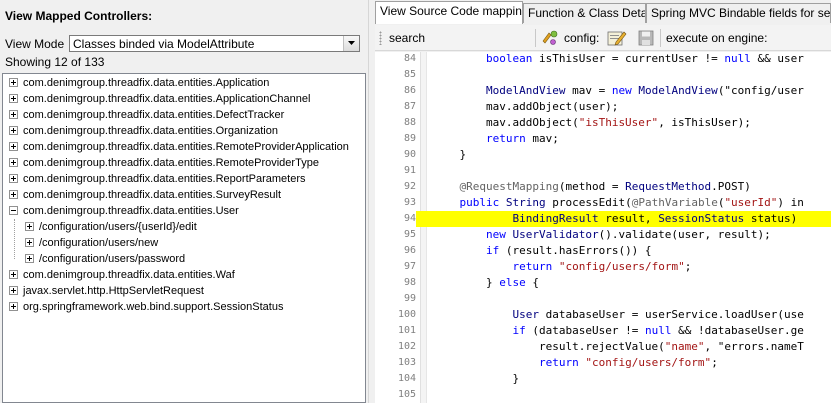 The image size is (831, 403). I want to click on tree-node-label: /configuration/users/password, so click(112, 259).